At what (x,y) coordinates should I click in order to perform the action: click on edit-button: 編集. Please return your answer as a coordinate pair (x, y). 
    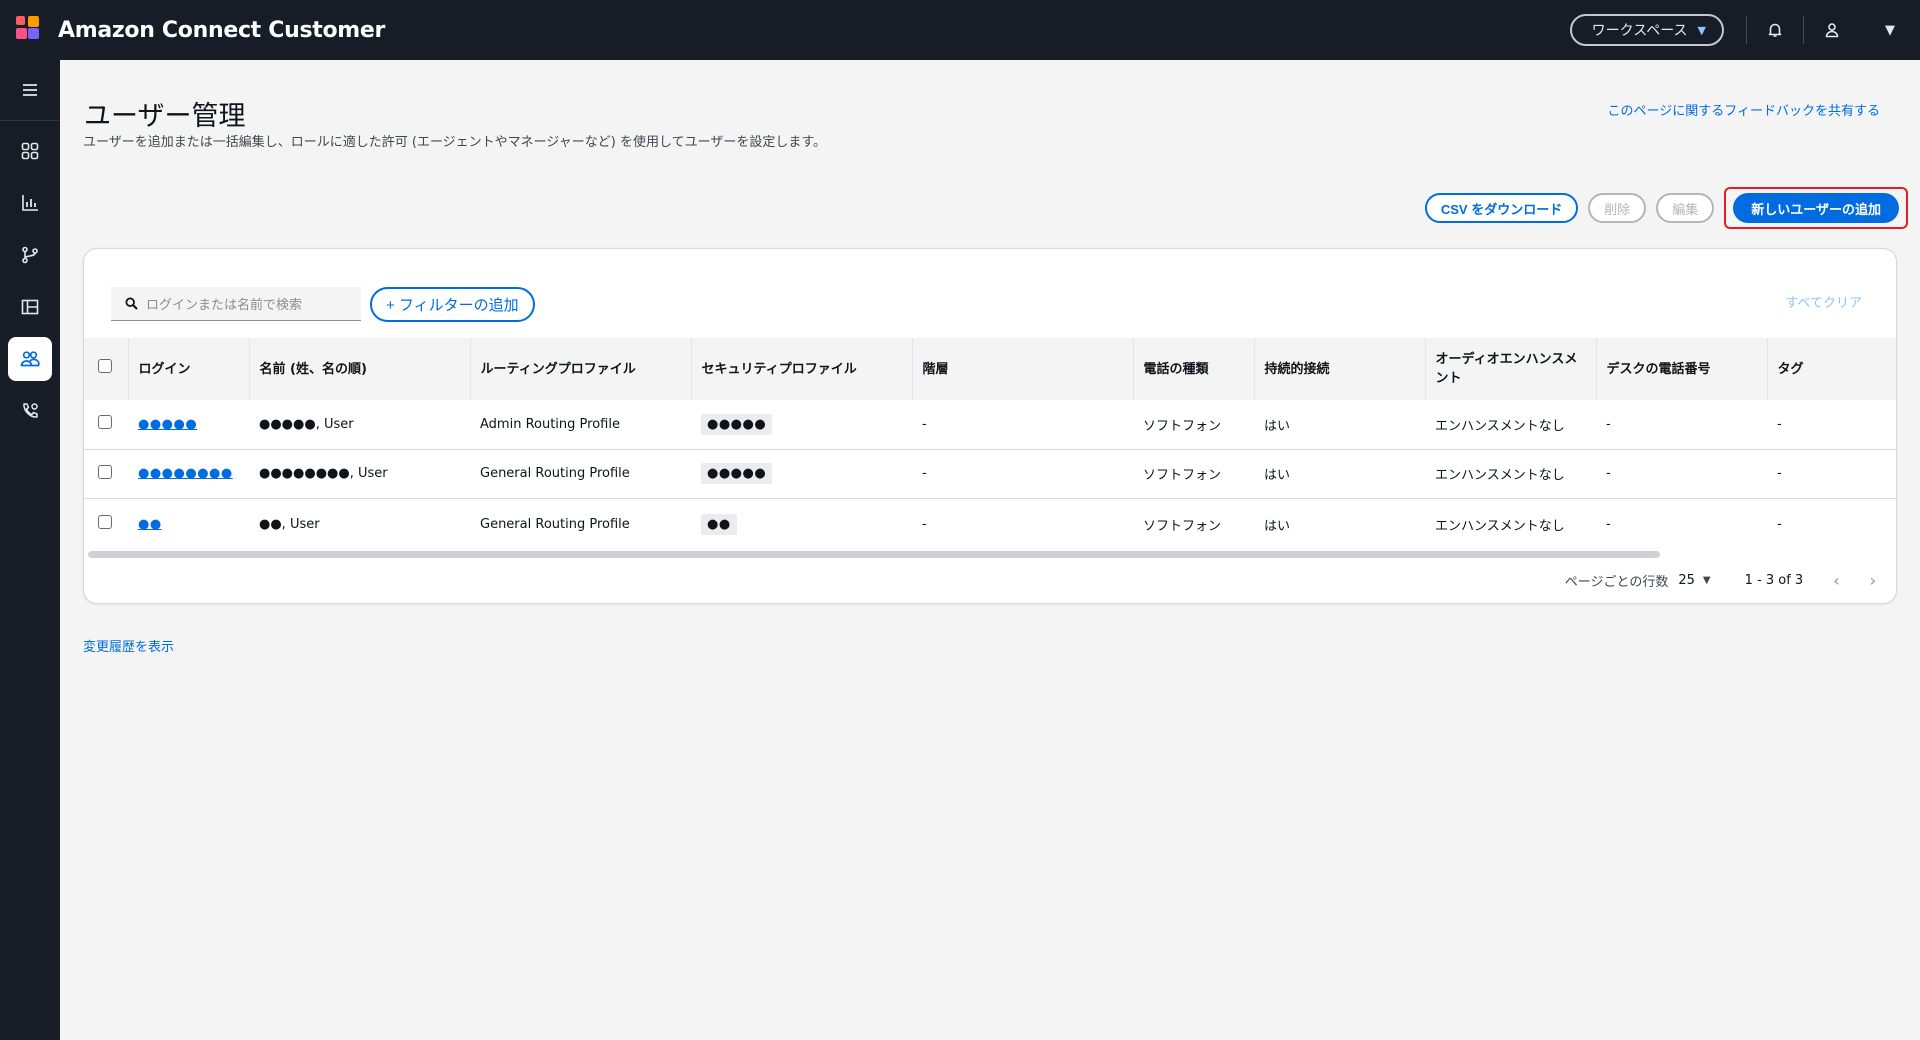
    Looking at the image, I should click on (1685, 208).